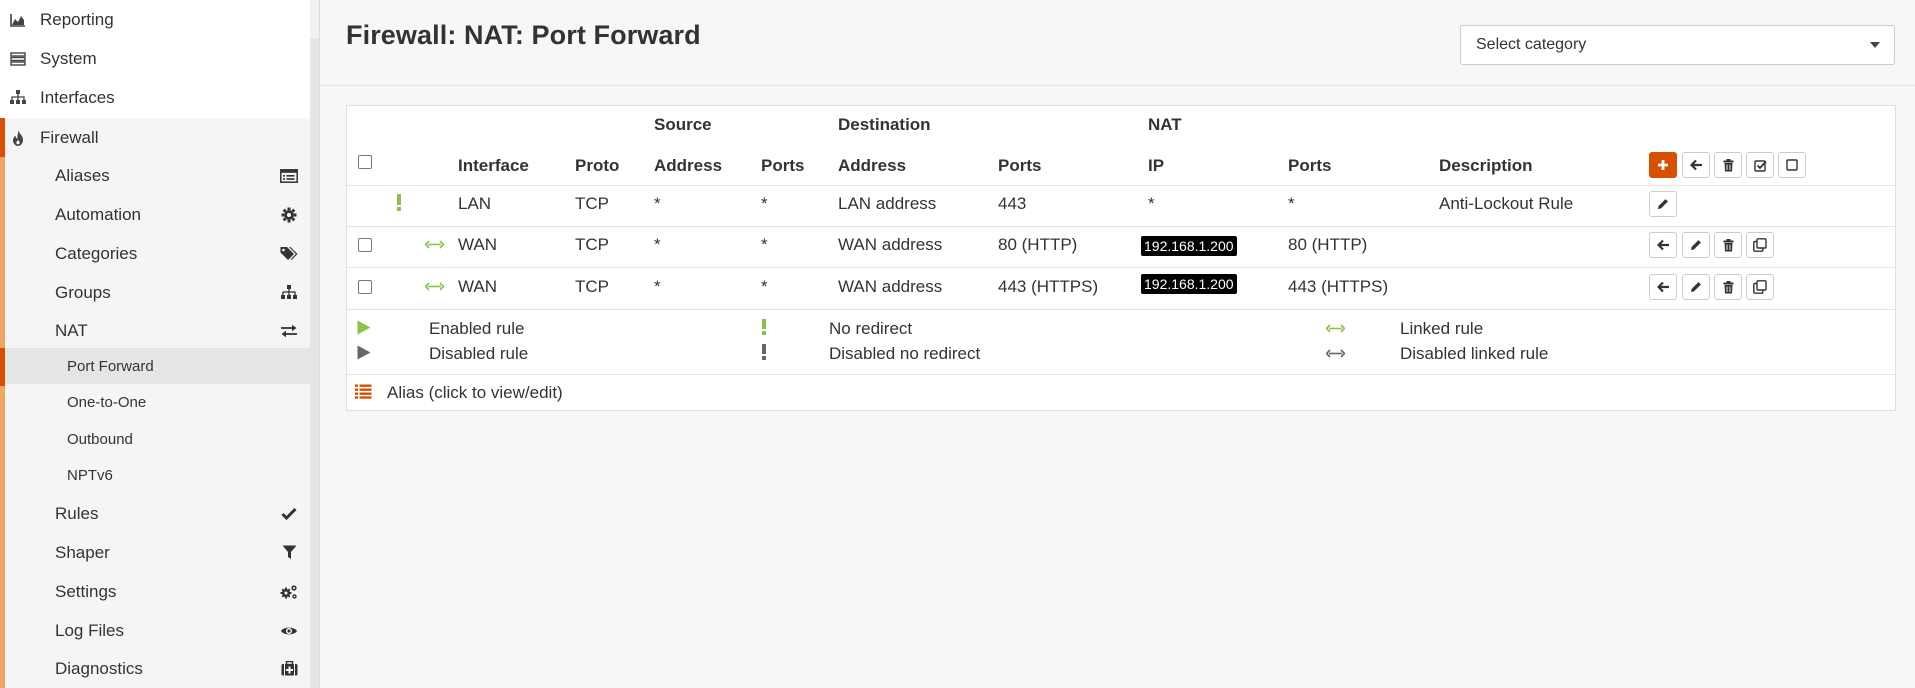  I want to click on enable-selected-button, so click(1760, 165).